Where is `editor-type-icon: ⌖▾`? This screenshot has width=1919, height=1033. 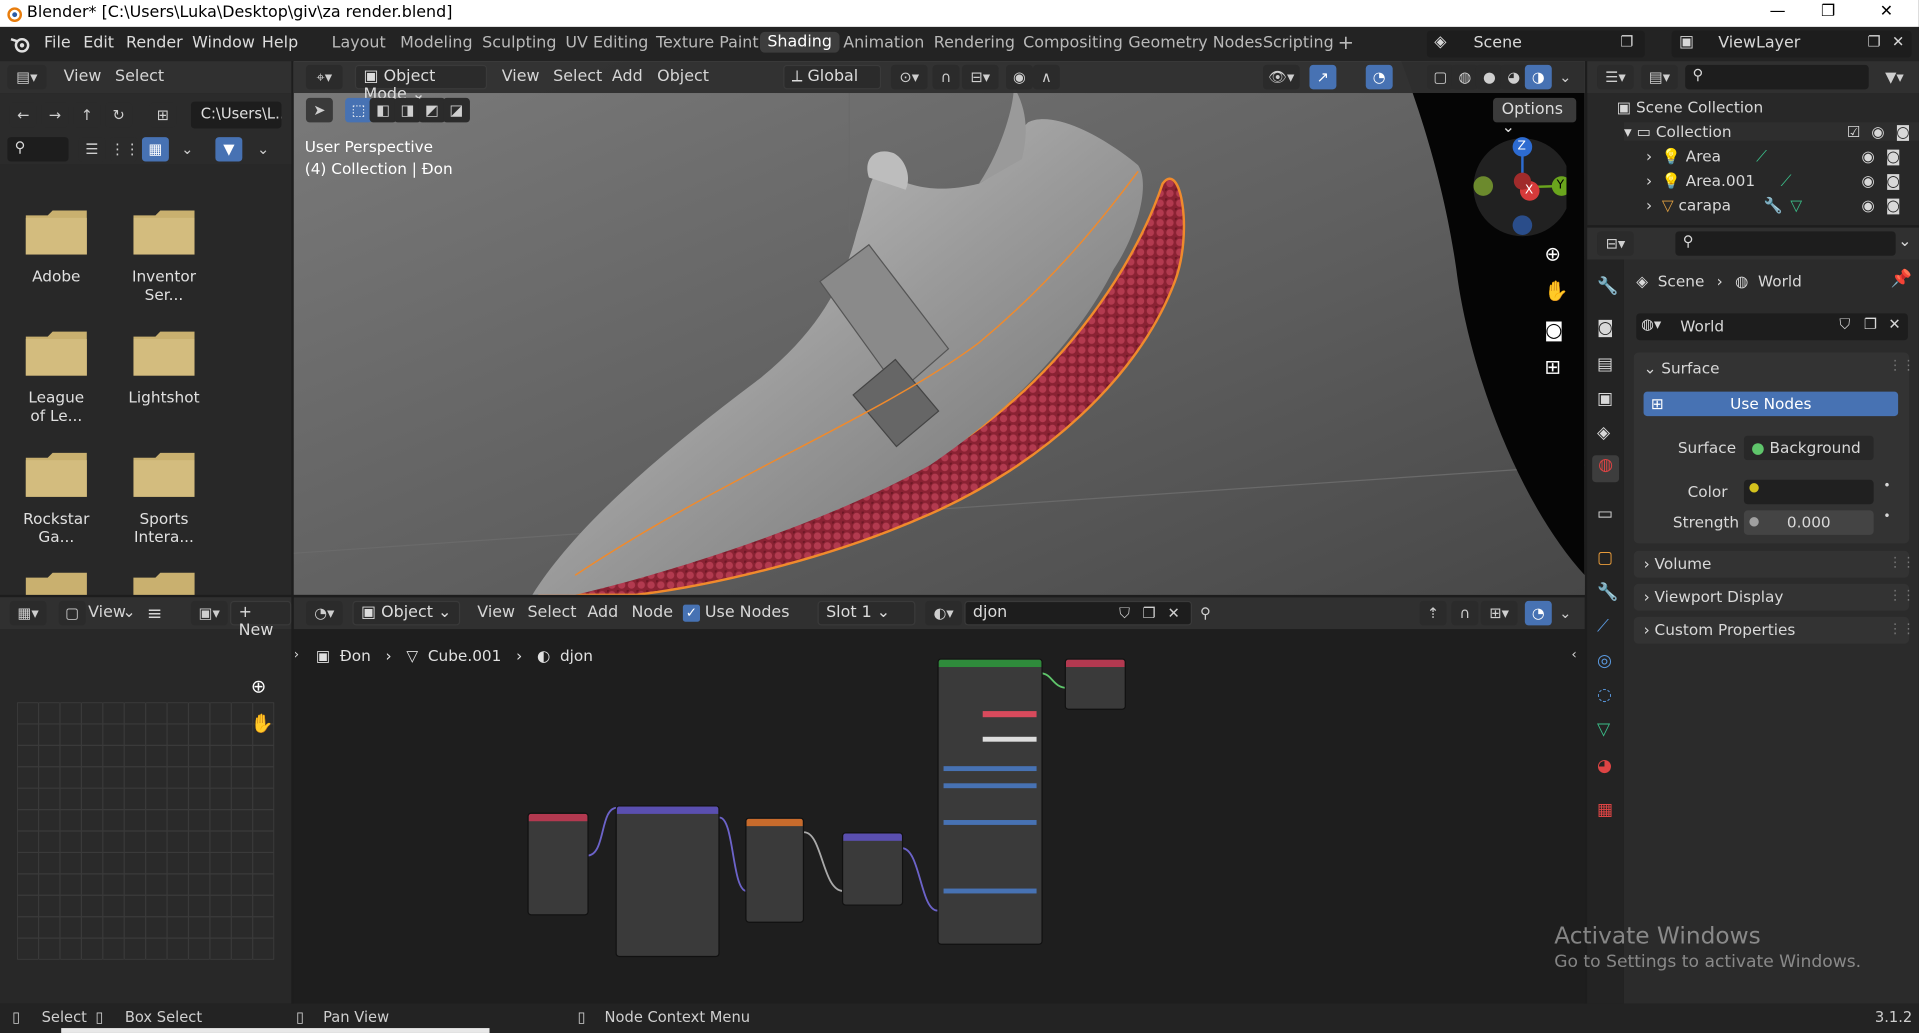 editor-type-icon: ⌖▾ is located at coordinates (324, 77).